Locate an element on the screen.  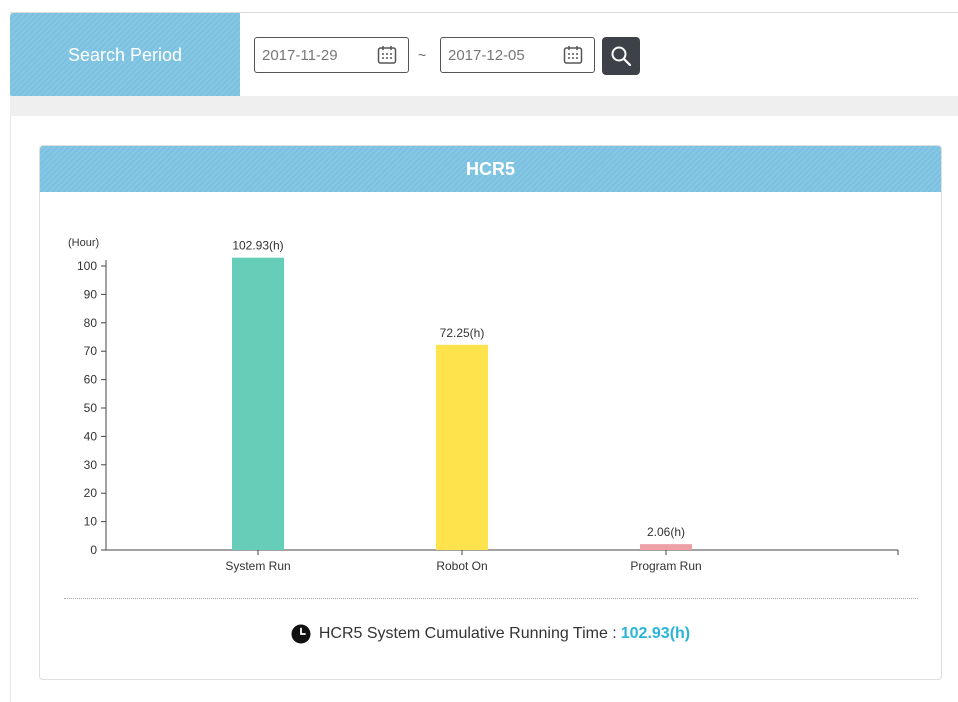
end-date-value: 2017-12-05 is located at coordinates (486, 55).